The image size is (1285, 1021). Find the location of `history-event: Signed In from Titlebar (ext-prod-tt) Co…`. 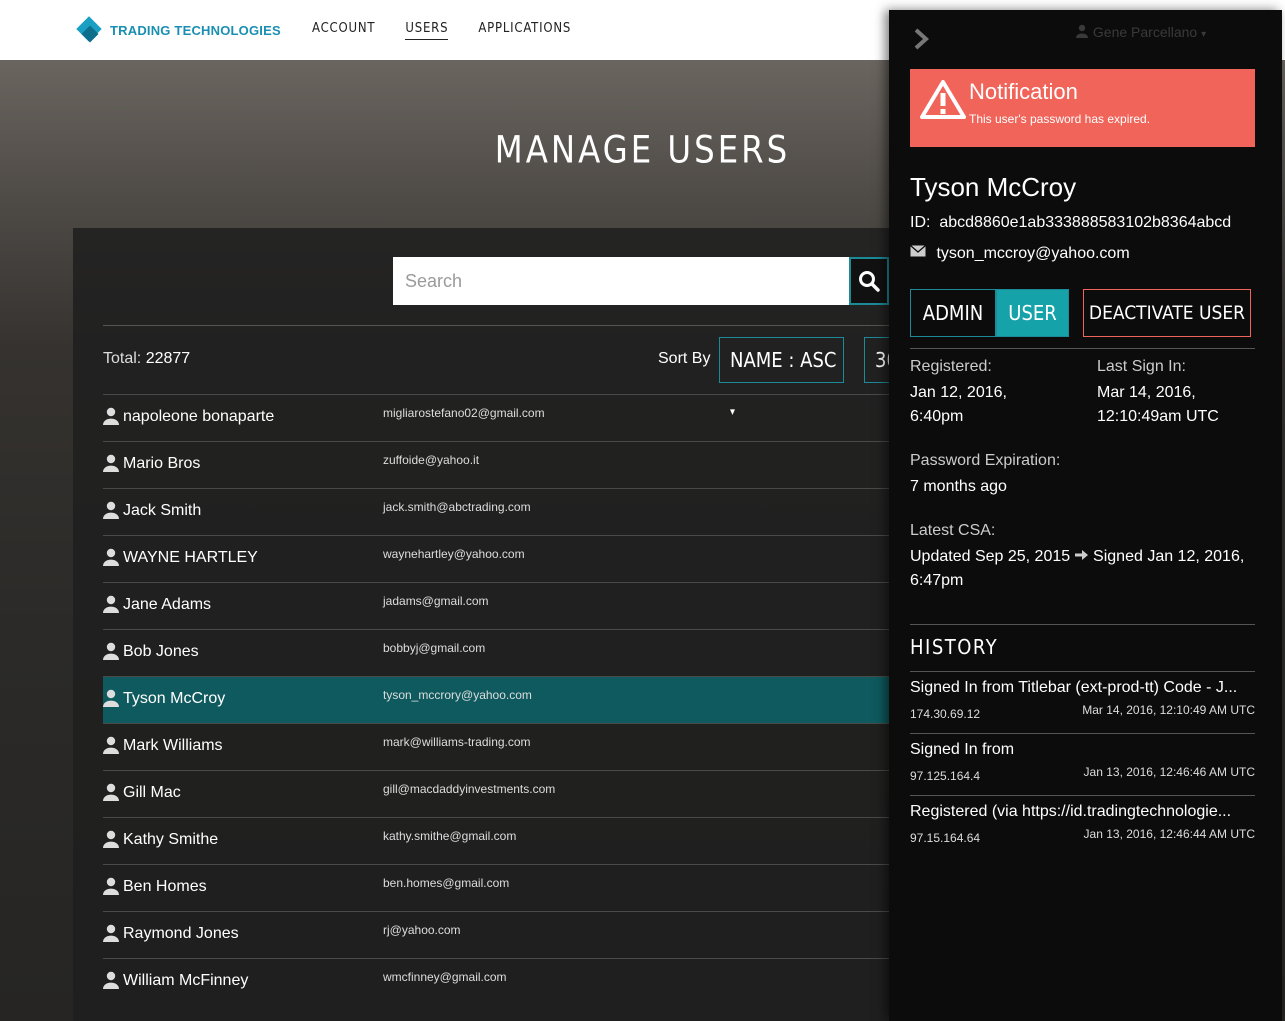

history-event: Signed In from Titlebar (ext-prod-tt) Co… is located at coordinates (1074, 687).